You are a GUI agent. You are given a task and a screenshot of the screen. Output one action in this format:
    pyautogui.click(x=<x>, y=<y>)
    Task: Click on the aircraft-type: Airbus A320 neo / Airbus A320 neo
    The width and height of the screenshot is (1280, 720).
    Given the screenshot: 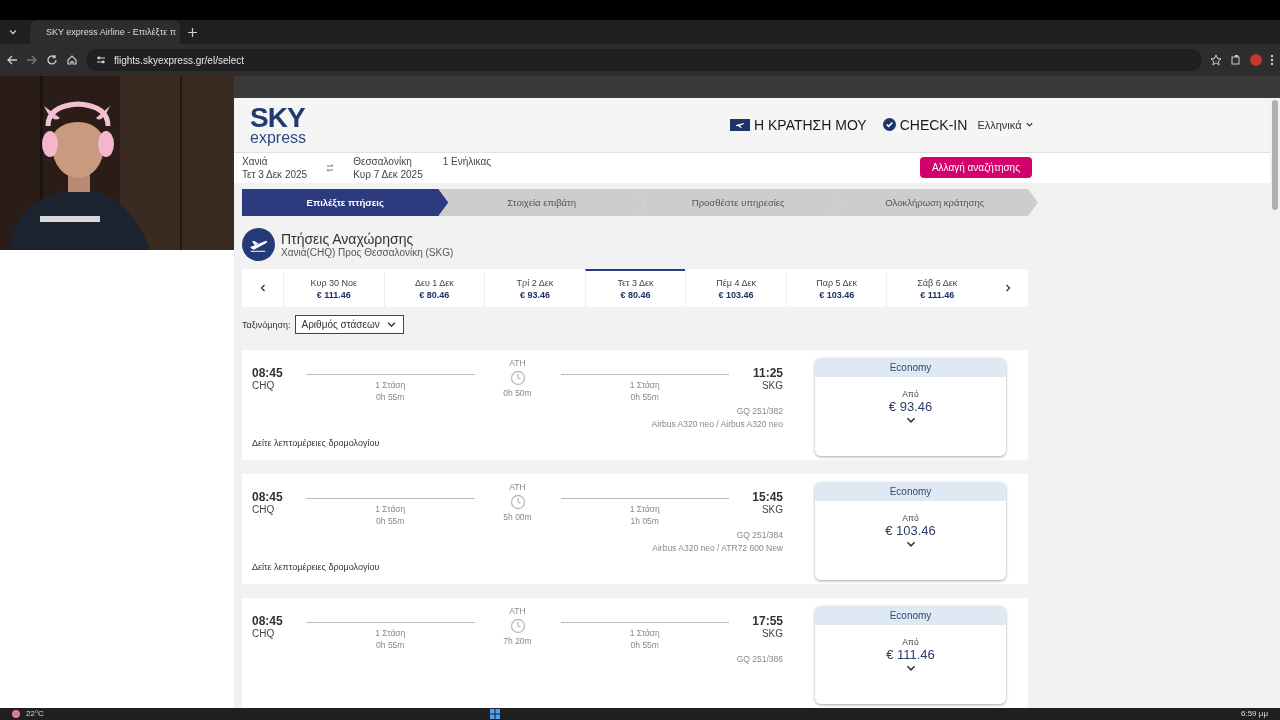 What is the action you would take?
    pyautogui.click(x=717, y=424)
    